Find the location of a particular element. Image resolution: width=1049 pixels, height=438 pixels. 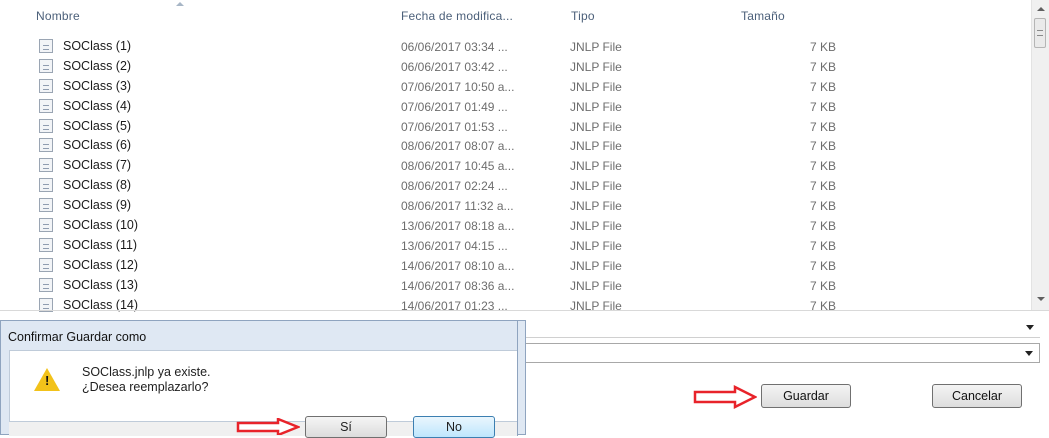

scroll-up-icon is located at coordinates (1041, 9).